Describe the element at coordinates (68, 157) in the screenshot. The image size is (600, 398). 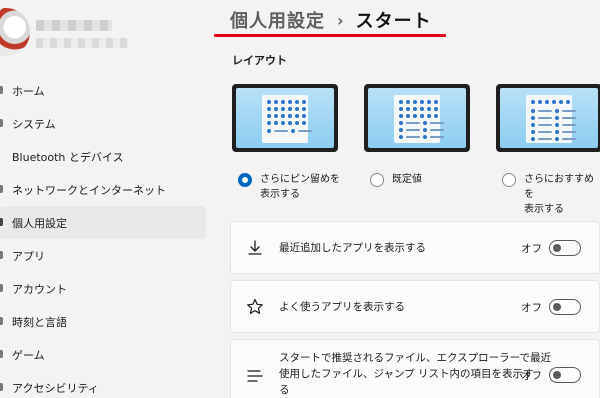
I see `sidebar-item-label: Bluetooth とデバイス` at that location.